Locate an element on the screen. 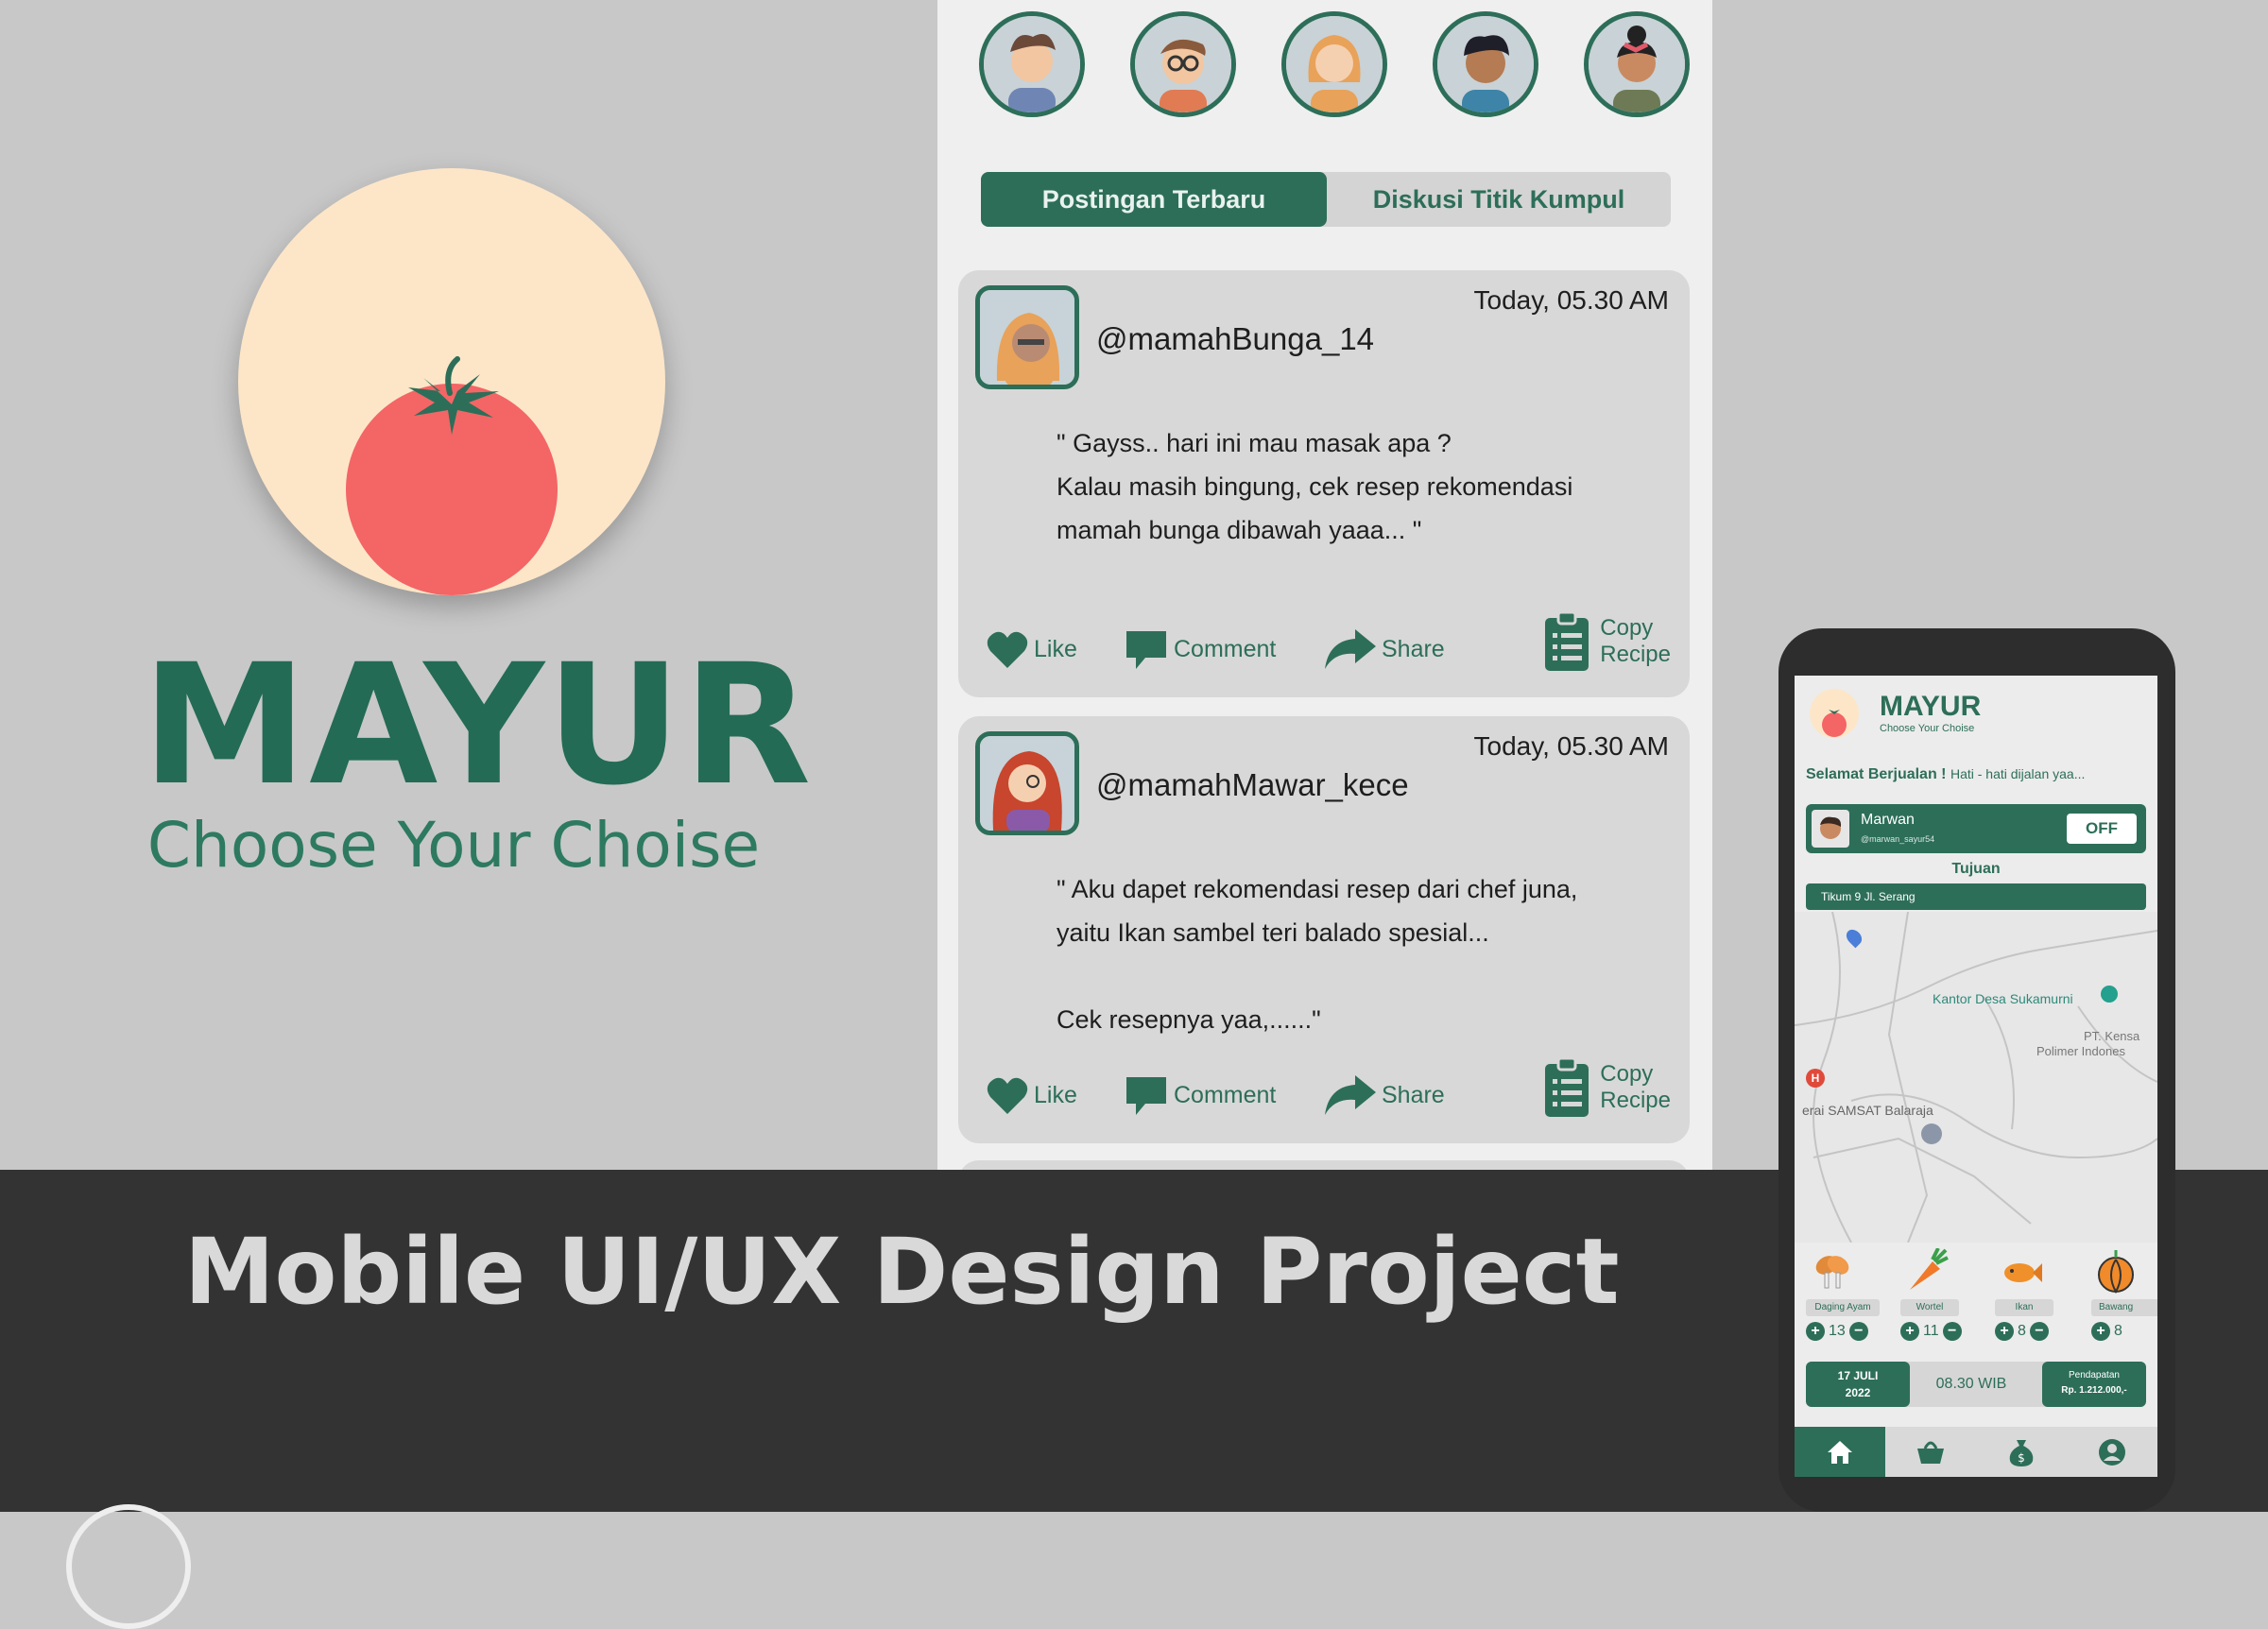 This screenshot has width=2268, height=1629. feed-tabs: Postingan Terbaru Diskusi Titik Kumpul is located at coordinates (1326, 199).